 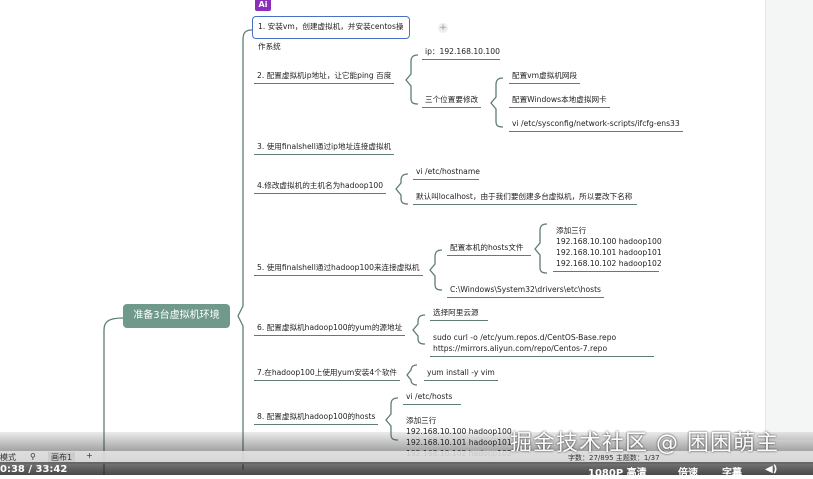 What do you see at coordinates (245, 249) in the screenshot?
I see `main-brace` at bounding box center [245, 249].